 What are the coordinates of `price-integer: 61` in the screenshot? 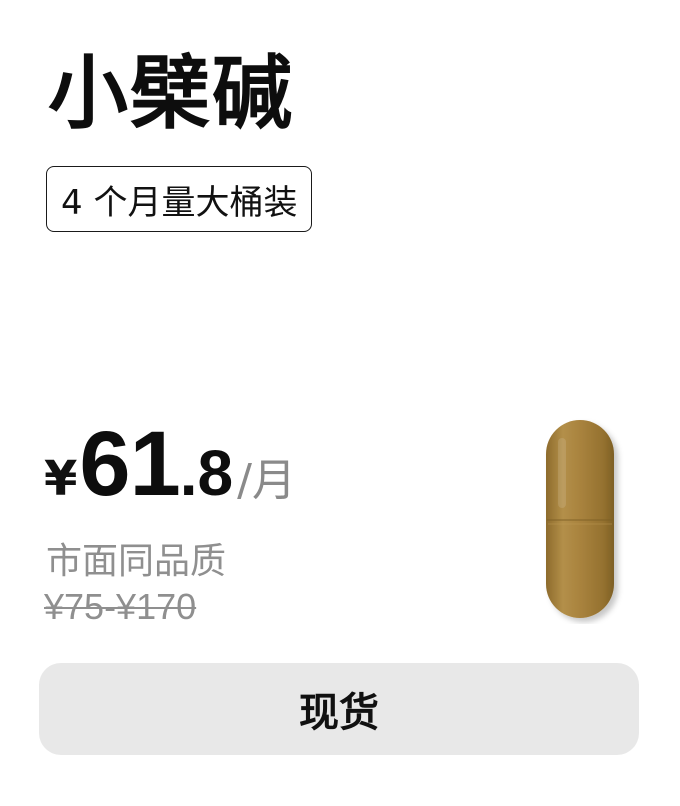 It's located at (129, 464).